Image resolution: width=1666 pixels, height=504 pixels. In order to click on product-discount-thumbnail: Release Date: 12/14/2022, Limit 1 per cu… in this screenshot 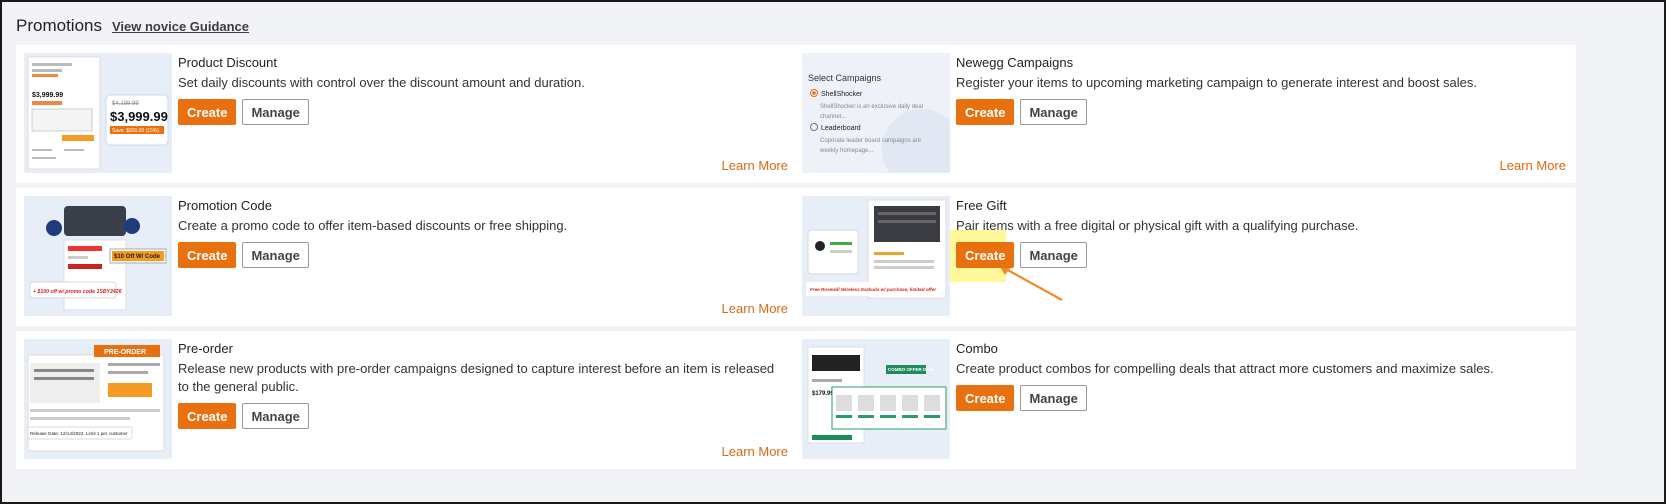, I will do `click(98, 113)`.